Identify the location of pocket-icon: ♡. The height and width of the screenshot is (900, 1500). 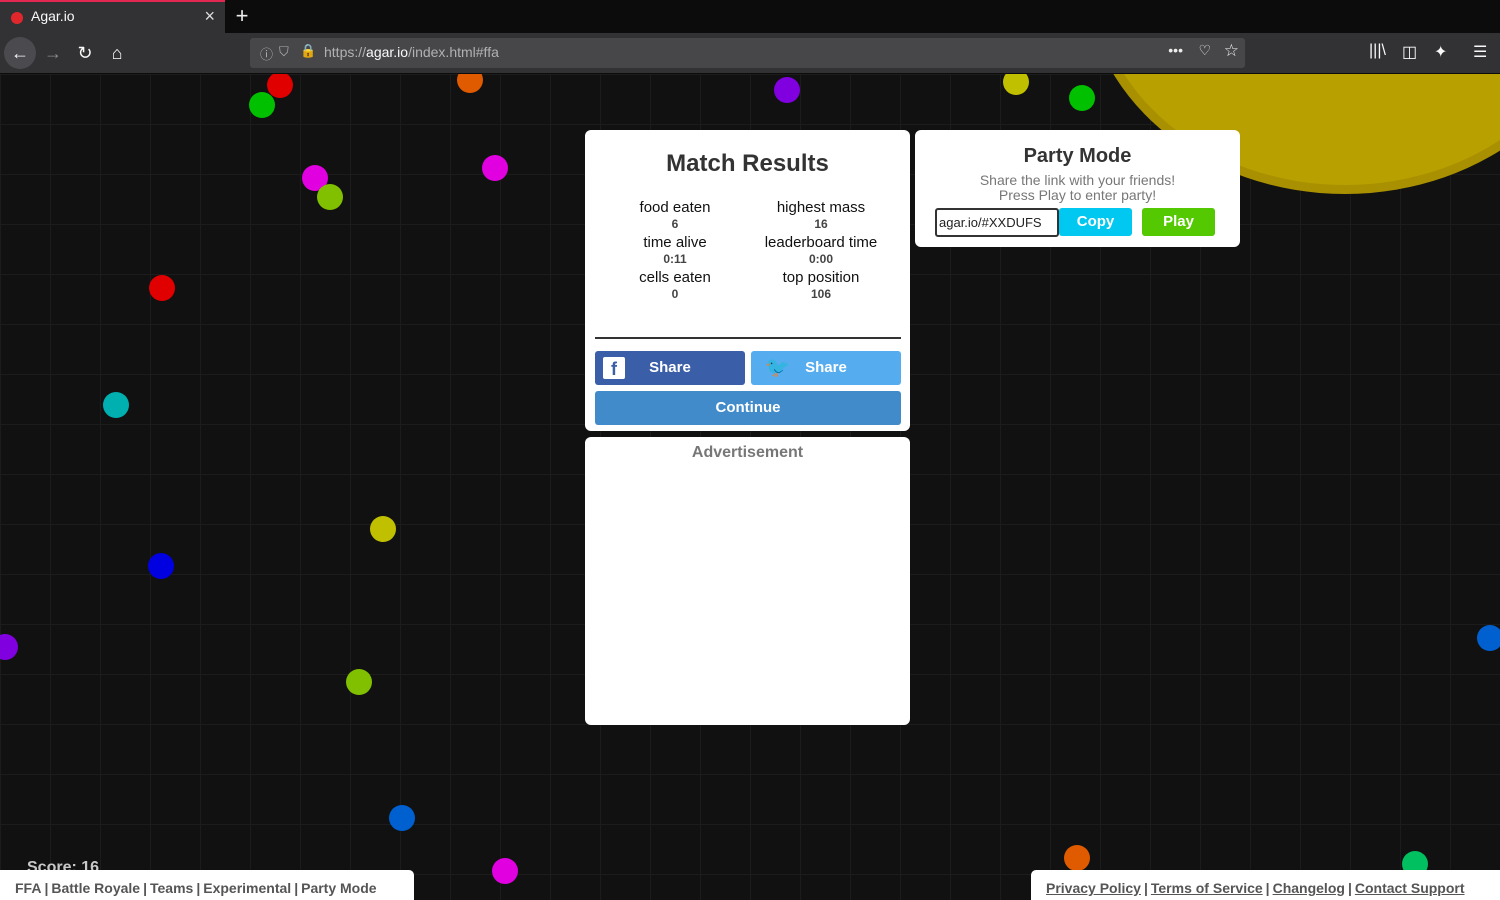
(1204, 50).